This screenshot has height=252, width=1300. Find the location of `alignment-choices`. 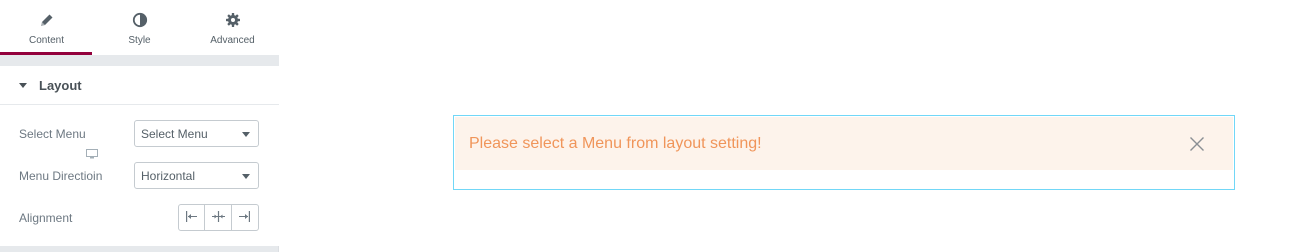

alignment-choices is located at coordinates (218, 217).